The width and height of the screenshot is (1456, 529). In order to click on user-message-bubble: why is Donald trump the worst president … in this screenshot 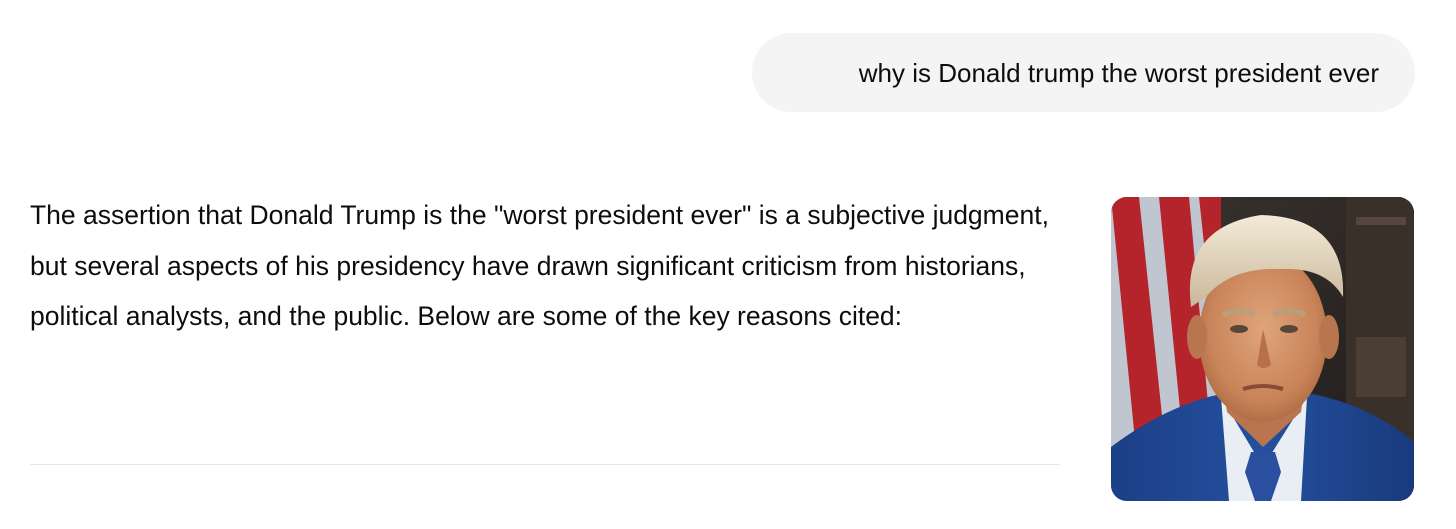, I will do `click(1083, 72)`.